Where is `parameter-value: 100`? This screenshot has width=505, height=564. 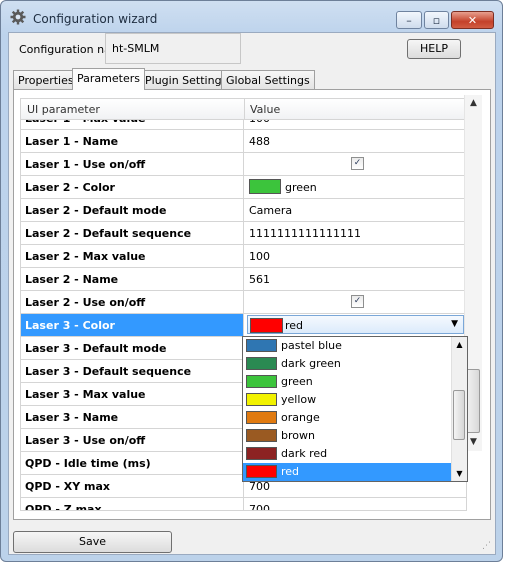
parameter-value: 100 is located at coordinates (355, 256).